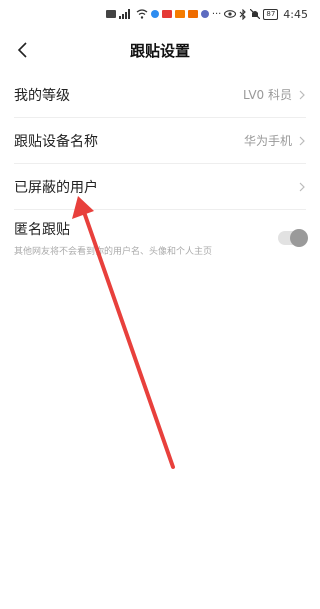 This screenshot has width=320, height=609. I want to click on settings-row-device-name: 跟贴设备名称 华为手机, so click(160, 141).